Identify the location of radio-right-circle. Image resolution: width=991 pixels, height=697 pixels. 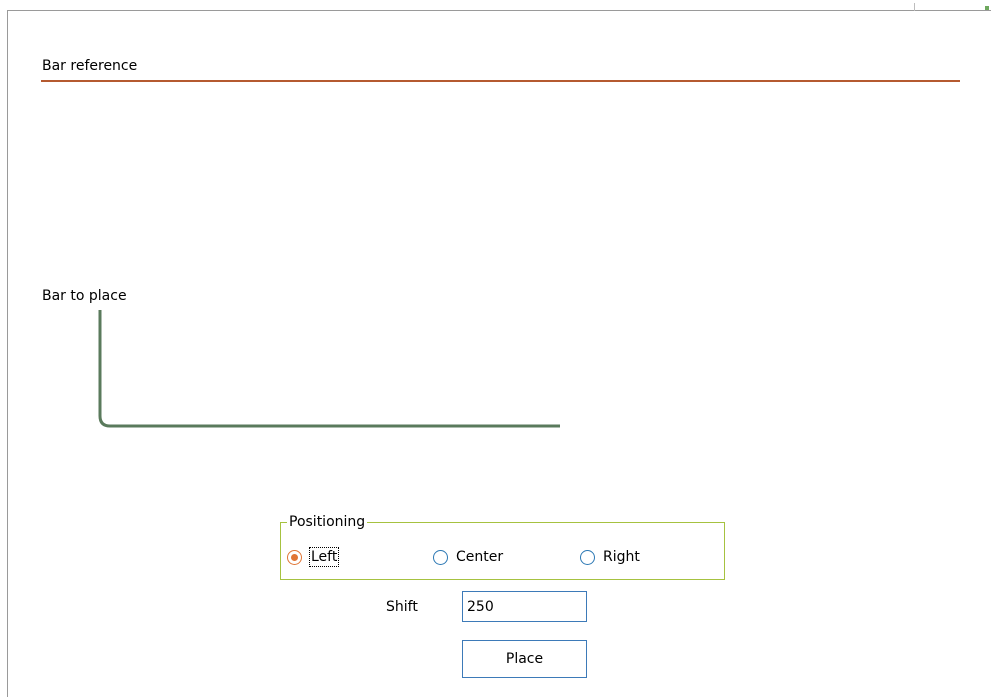
(587, 557).